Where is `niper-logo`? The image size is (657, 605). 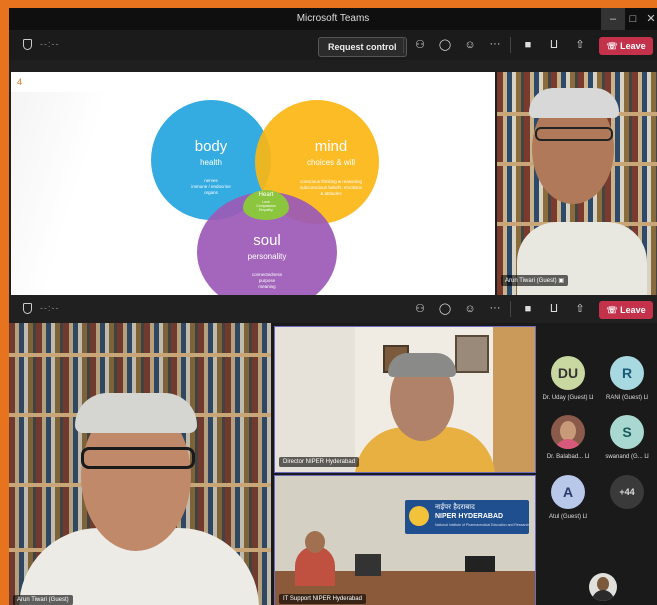 niper-logo is located at coordinates (419, 516).